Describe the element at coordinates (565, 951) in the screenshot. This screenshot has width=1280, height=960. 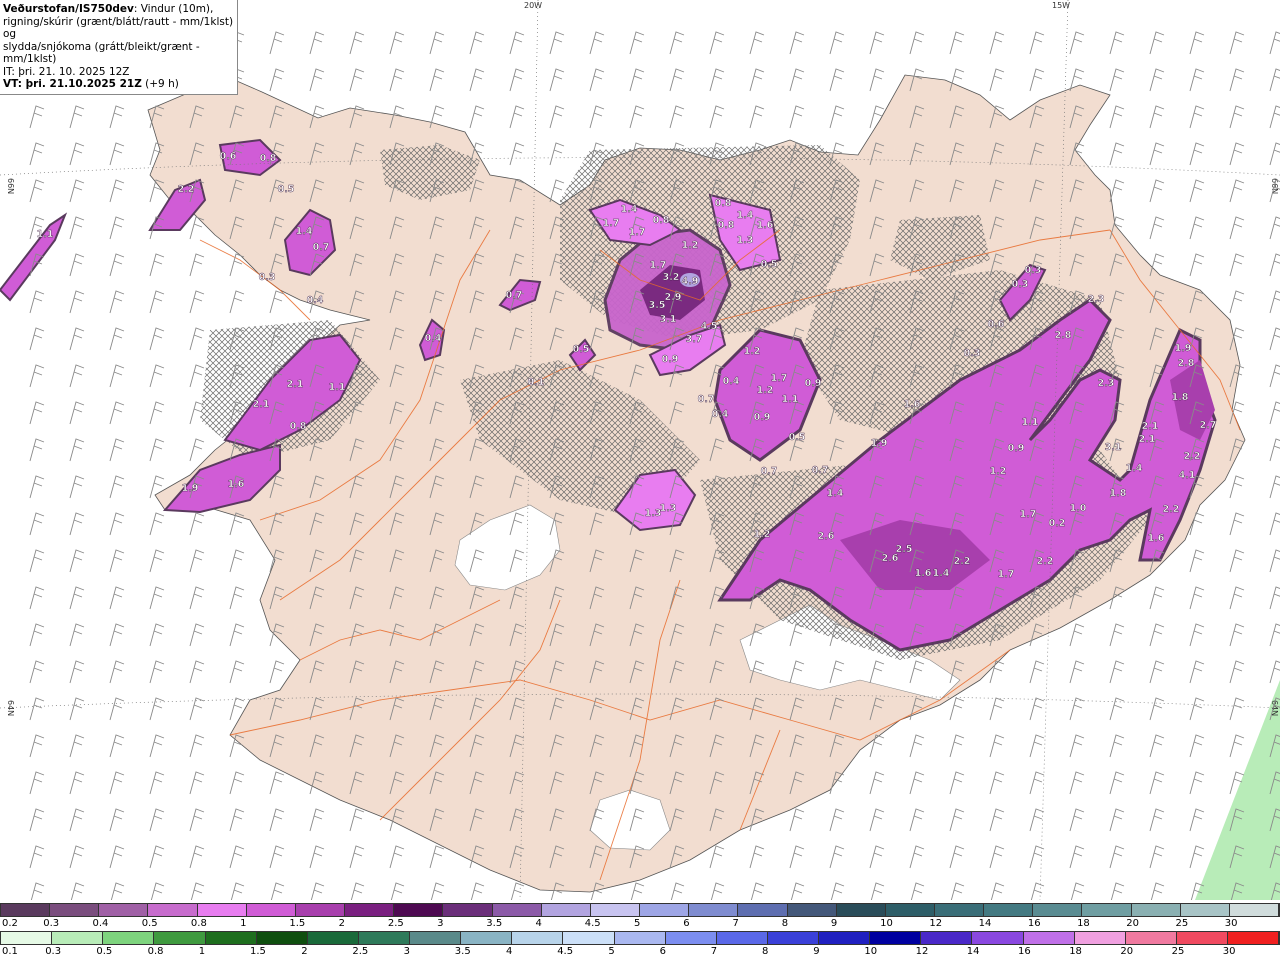
I see `colorbar-label: 4.5` at that location.